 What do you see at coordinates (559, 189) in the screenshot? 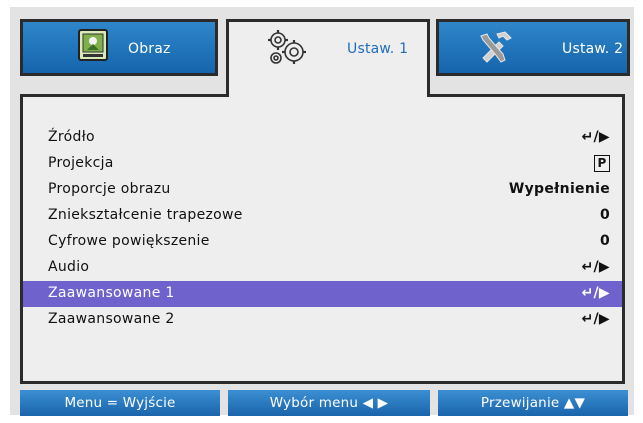
I see `menu-item-value: Wypełnienie` at bounding box center [559, 189].